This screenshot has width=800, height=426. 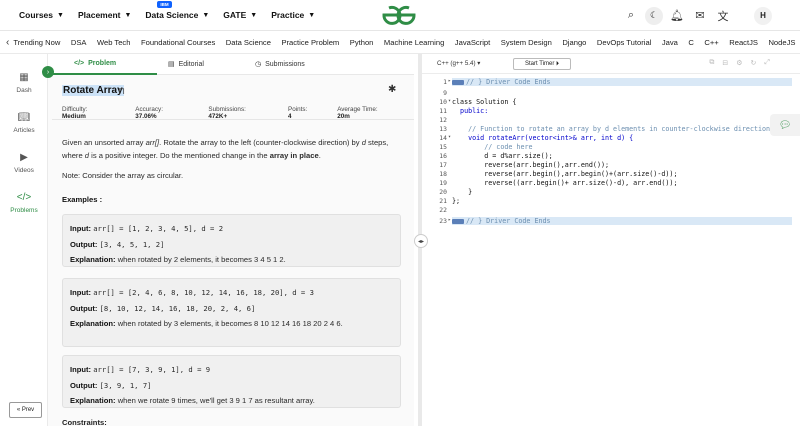 What do you see at coordinates (104, 142) in the screenshot?
I see `desc-text: Given an unsorted array` at bounding box center [104, 142].